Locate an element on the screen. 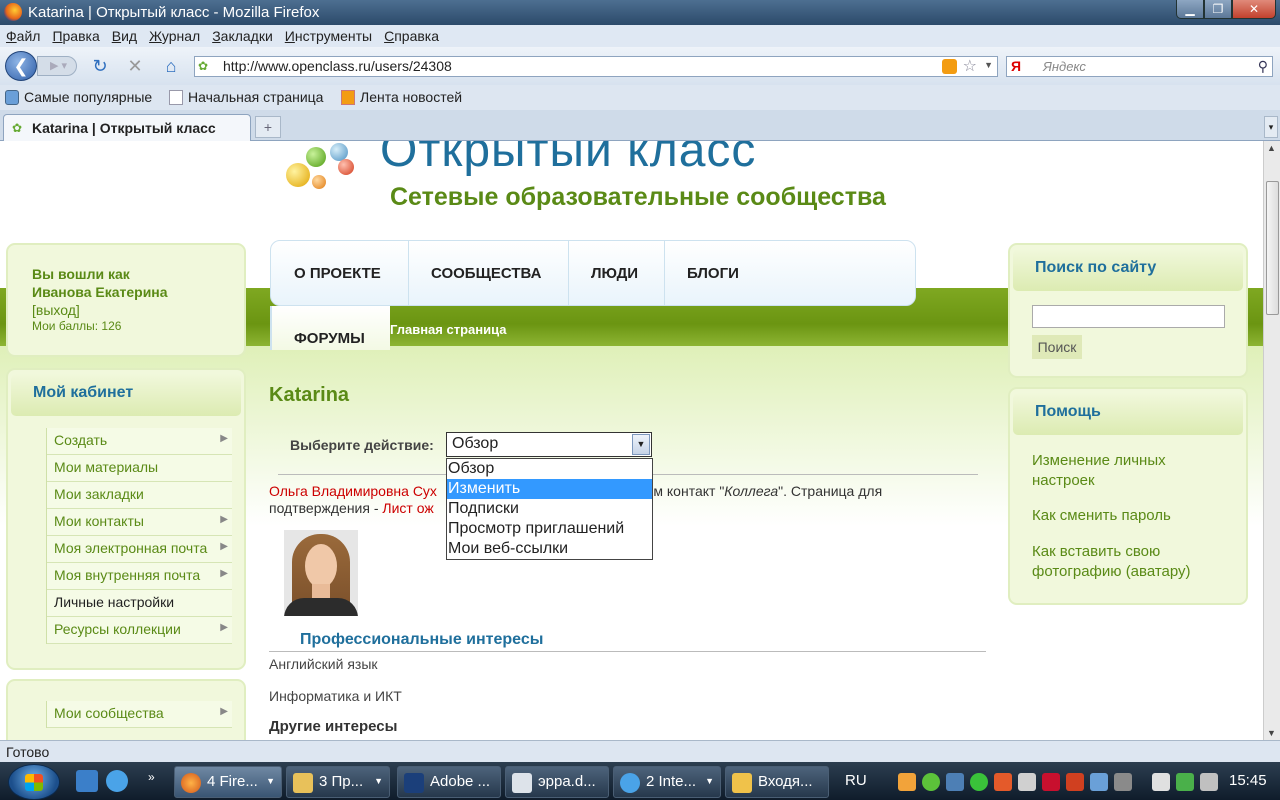 The height and width of the screenshot is (800, 1280). new-tab-button: + is located at coordinates (268, 127).